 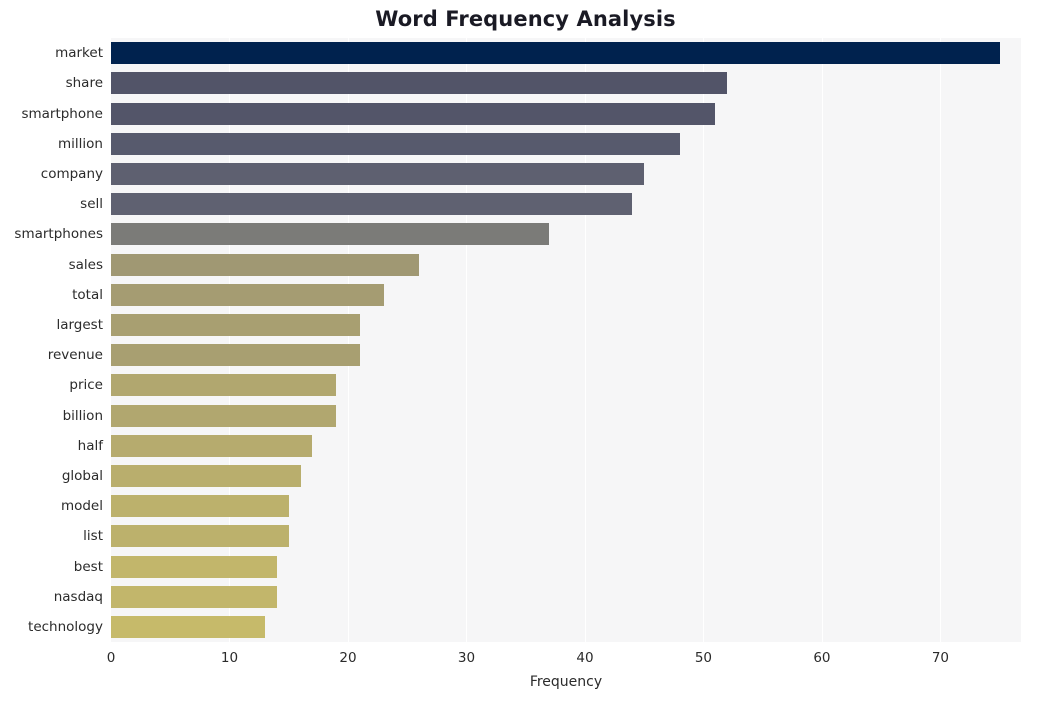 I want to click on y-tick-label-sales: sales, so click(x=85, y=264).